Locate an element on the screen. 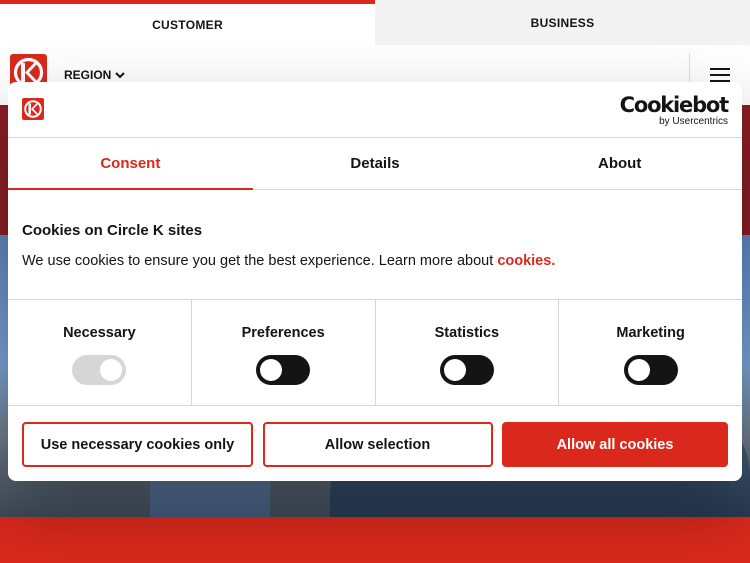 The width and height of the screenshot is (750, 563). hamburger-menu-icon is located at coordinates (720, 75).